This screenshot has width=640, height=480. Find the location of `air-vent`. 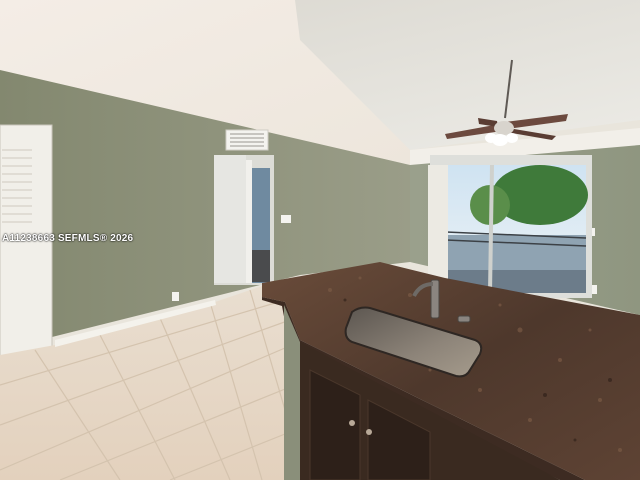

air-vent is located at coordinates (247, 140).